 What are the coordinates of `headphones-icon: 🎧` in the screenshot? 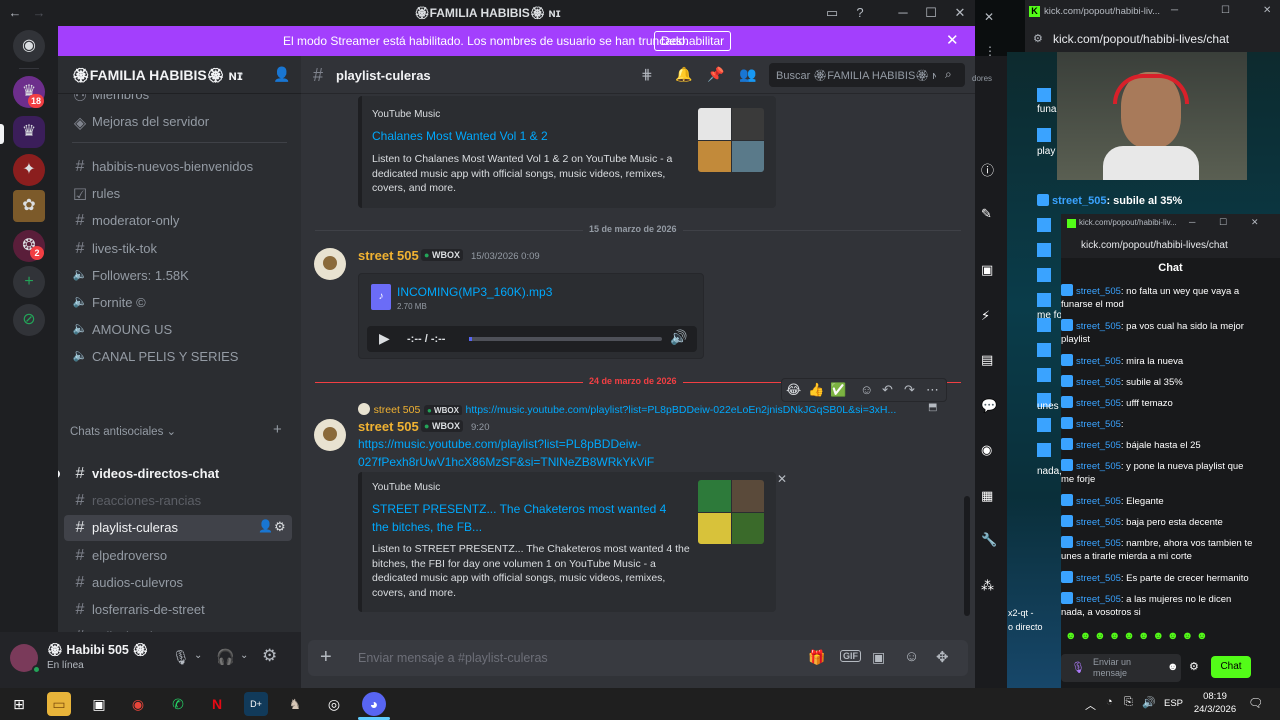 It's located at (225, 657).